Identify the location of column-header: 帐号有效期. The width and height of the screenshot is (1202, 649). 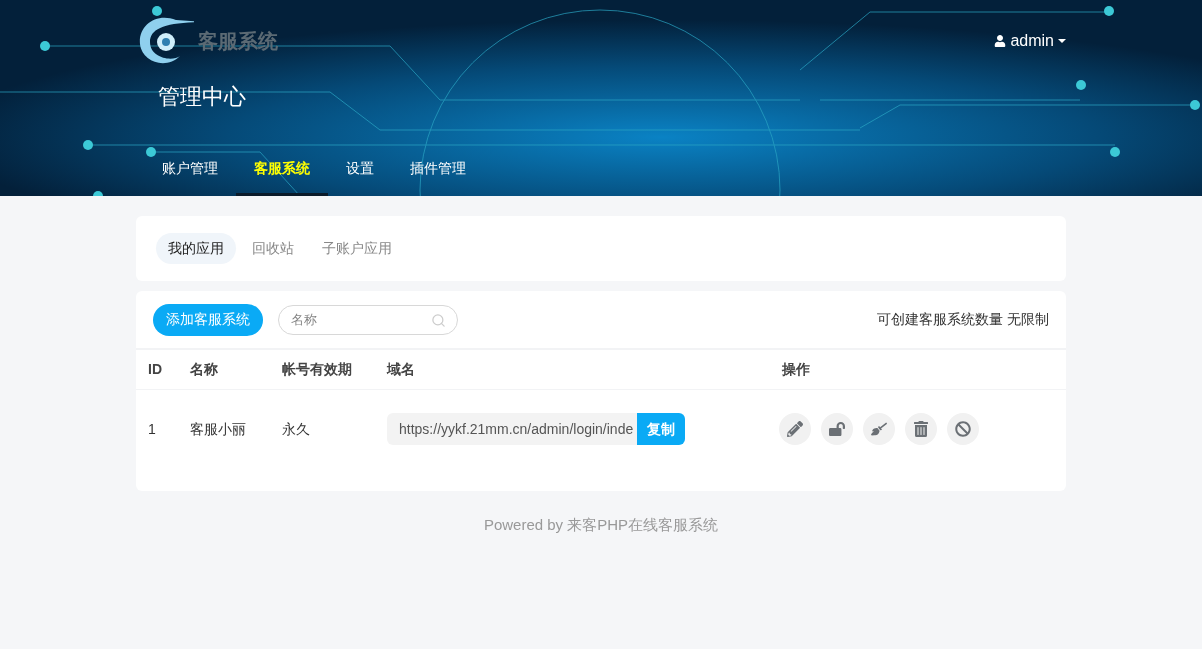
(317, 369).